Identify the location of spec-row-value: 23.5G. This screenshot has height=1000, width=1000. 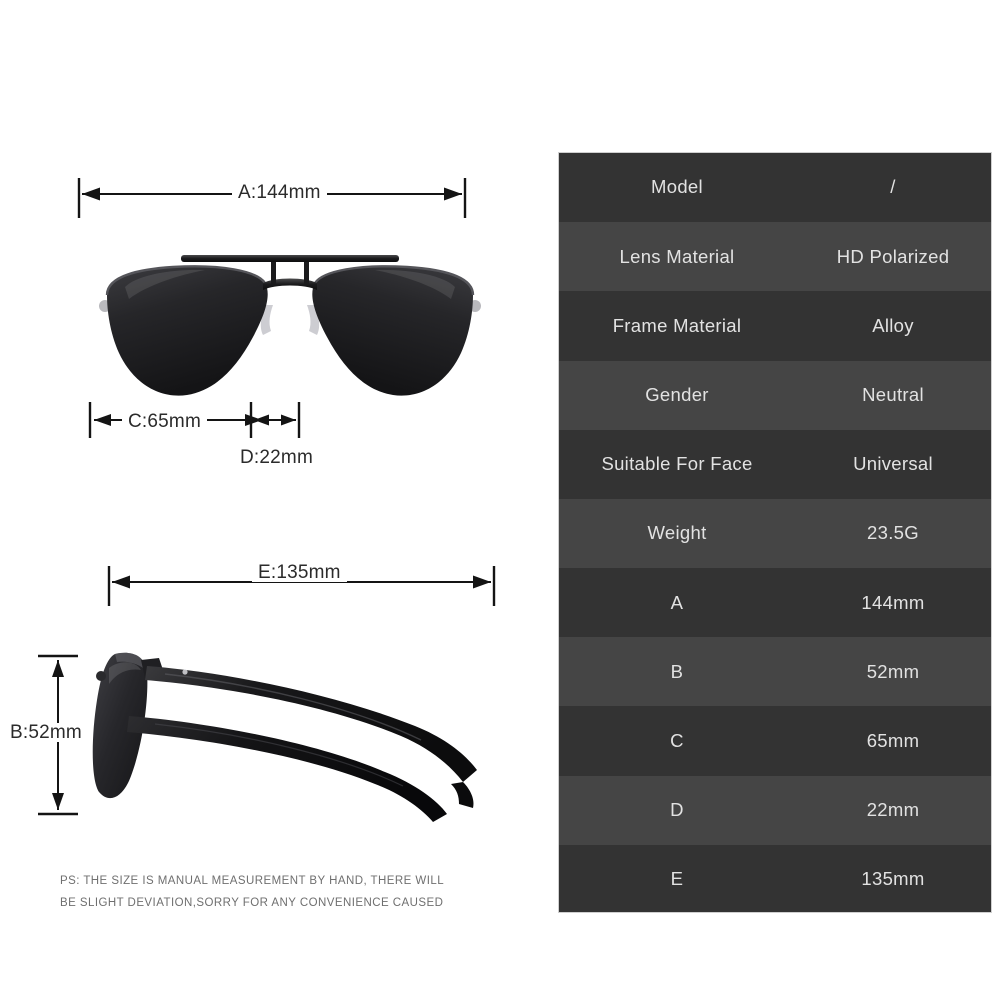
(893, 533).